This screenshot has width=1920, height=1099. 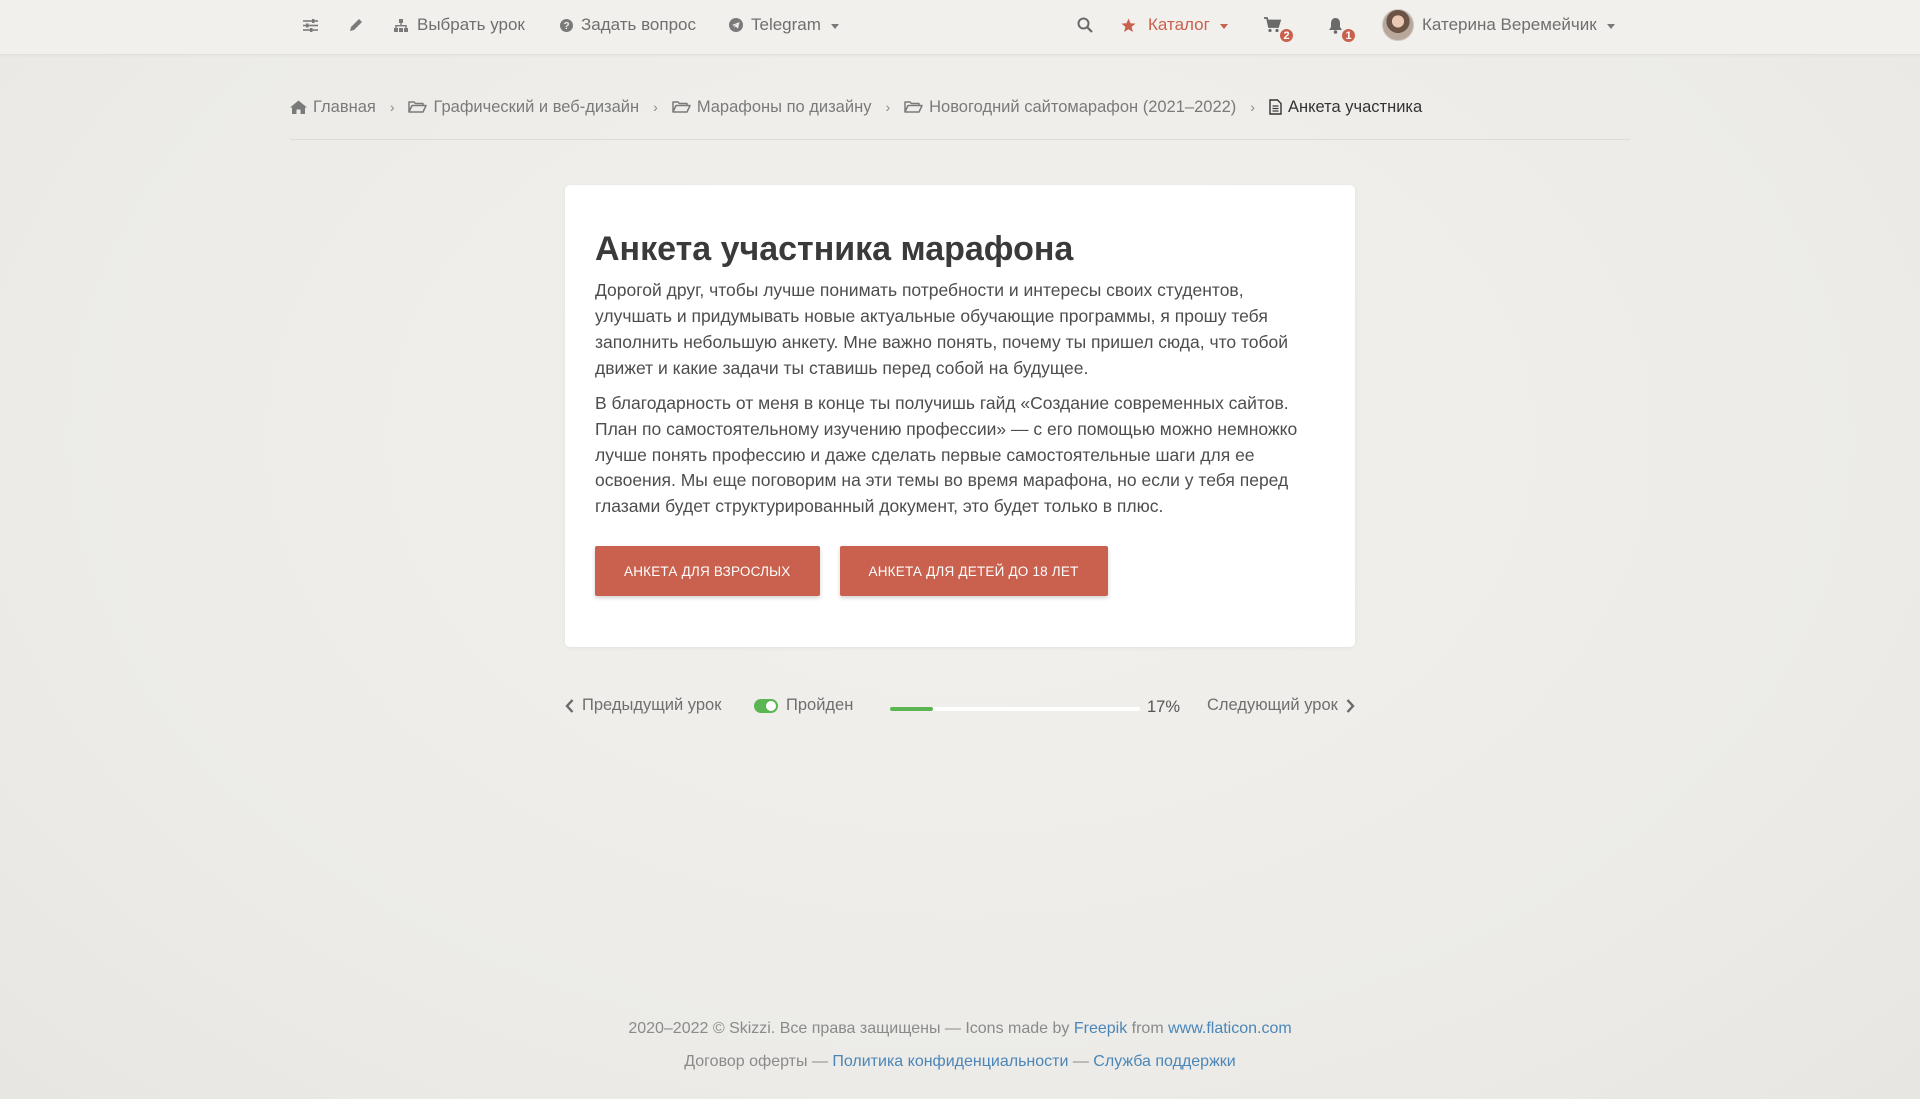 I want to click on chevron-left-icon, so click(x=569, y=705).